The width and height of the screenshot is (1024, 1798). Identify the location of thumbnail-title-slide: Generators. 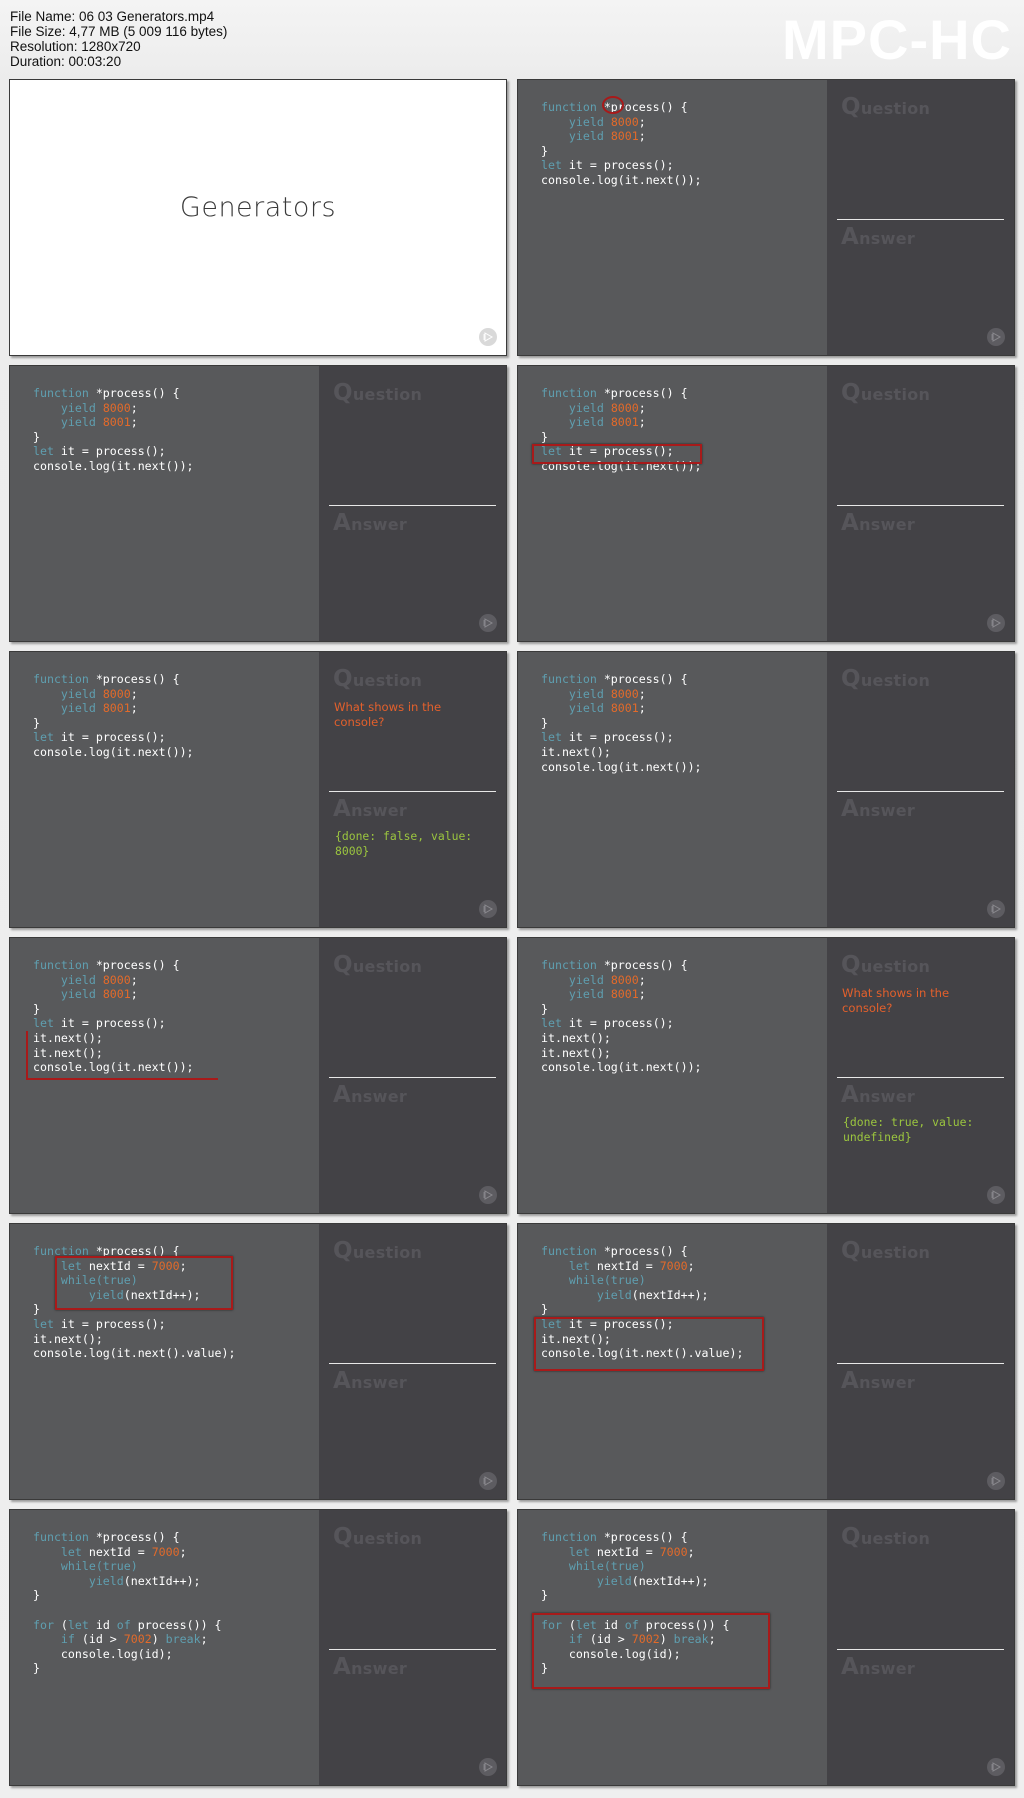
(258, 217).